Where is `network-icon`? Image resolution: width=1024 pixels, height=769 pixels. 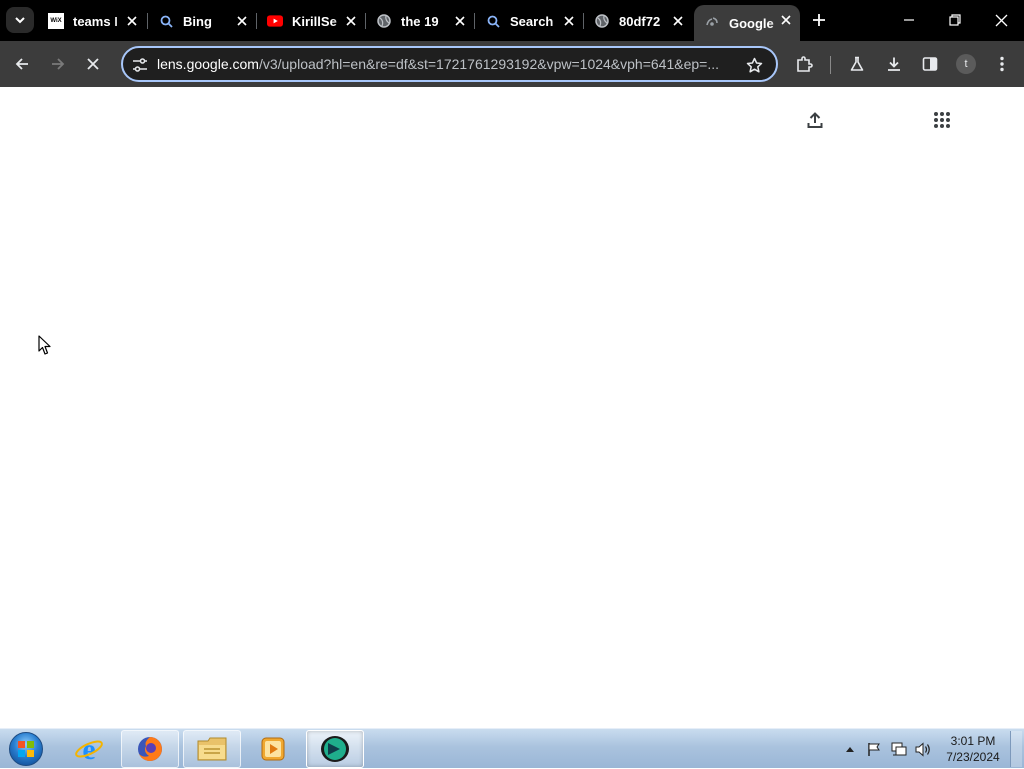
network-icon is located at coordinates (899, 749).